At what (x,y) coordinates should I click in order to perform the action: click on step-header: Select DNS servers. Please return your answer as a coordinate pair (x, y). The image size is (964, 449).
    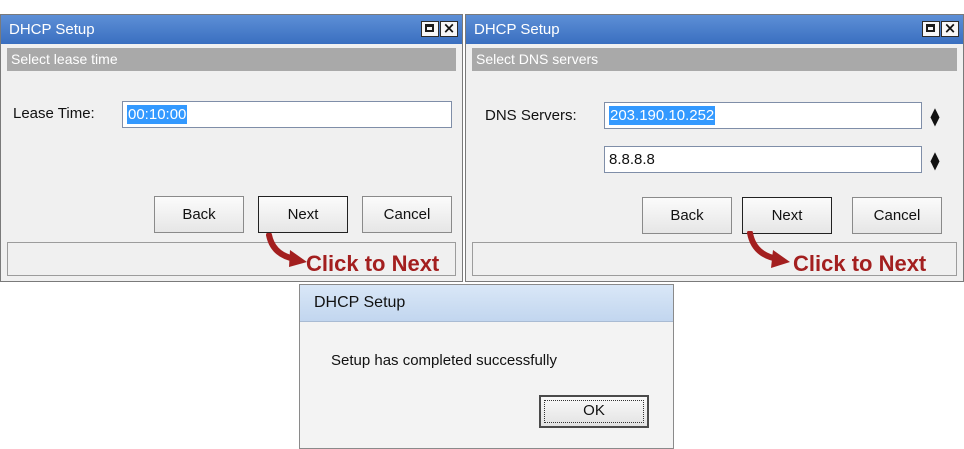
    Looking at the image, I should click on (714, 59).